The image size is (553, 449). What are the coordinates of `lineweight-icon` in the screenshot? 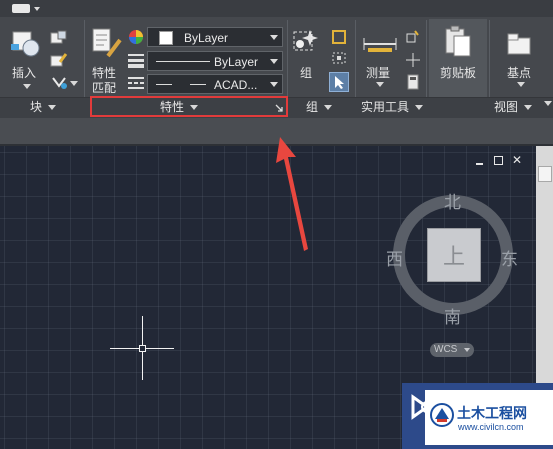 It's located at (136, 60).